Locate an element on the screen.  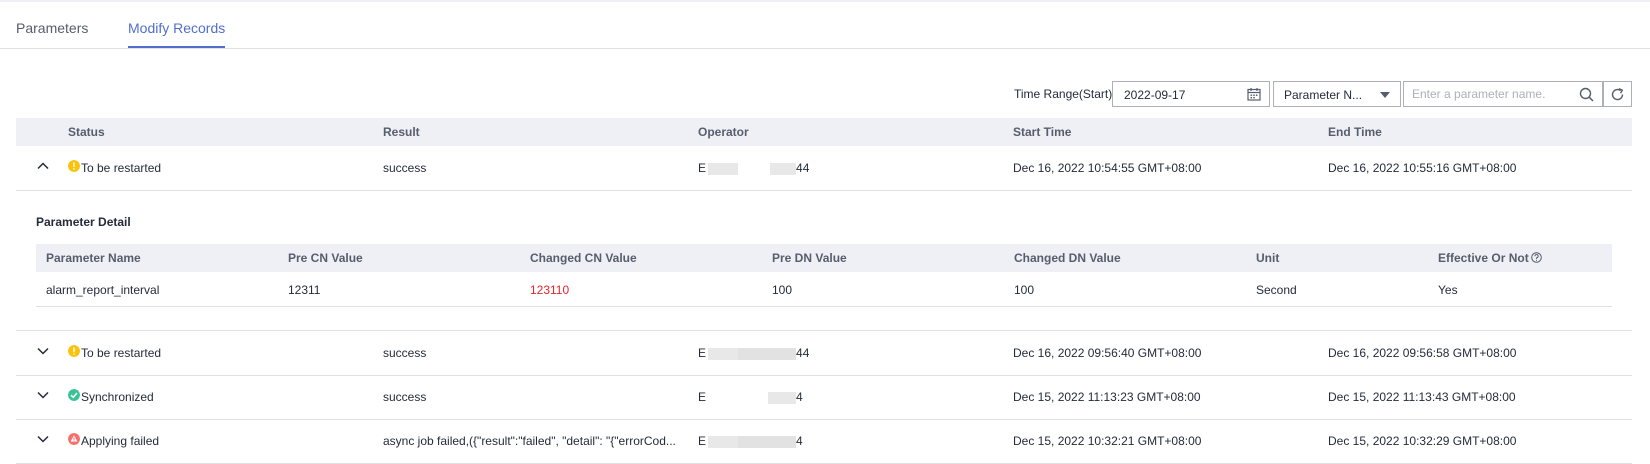
header-parameter-name: Parameter Name is located at coordinates (93, 258).